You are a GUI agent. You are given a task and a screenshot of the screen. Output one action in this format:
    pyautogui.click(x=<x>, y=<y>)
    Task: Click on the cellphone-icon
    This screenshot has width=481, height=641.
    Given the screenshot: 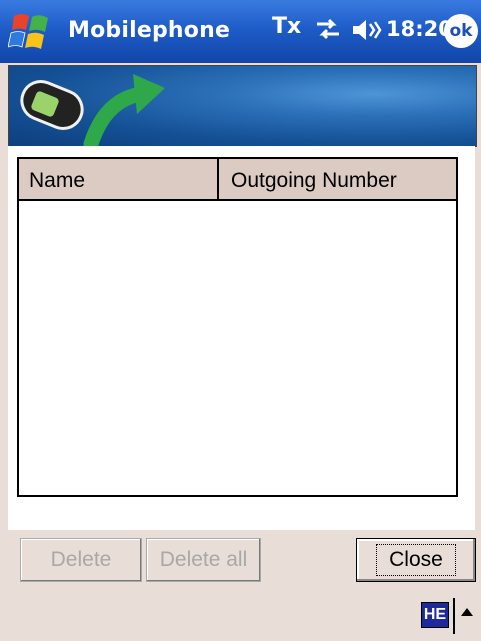 What is the action you would take?
    pyautogui.click(x=52, y=105)
    